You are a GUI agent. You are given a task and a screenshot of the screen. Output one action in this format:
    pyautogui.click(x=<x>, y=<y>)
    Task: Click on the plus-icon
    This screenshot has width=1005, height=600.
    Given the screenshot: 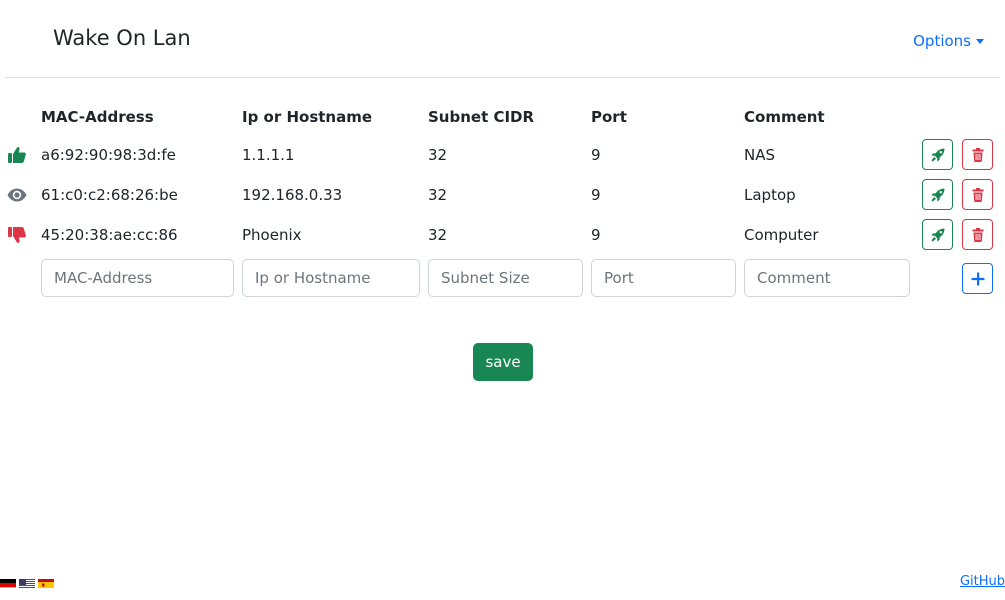 What is the action you would take?
    pyautogui.click(x=977, y=278)
    